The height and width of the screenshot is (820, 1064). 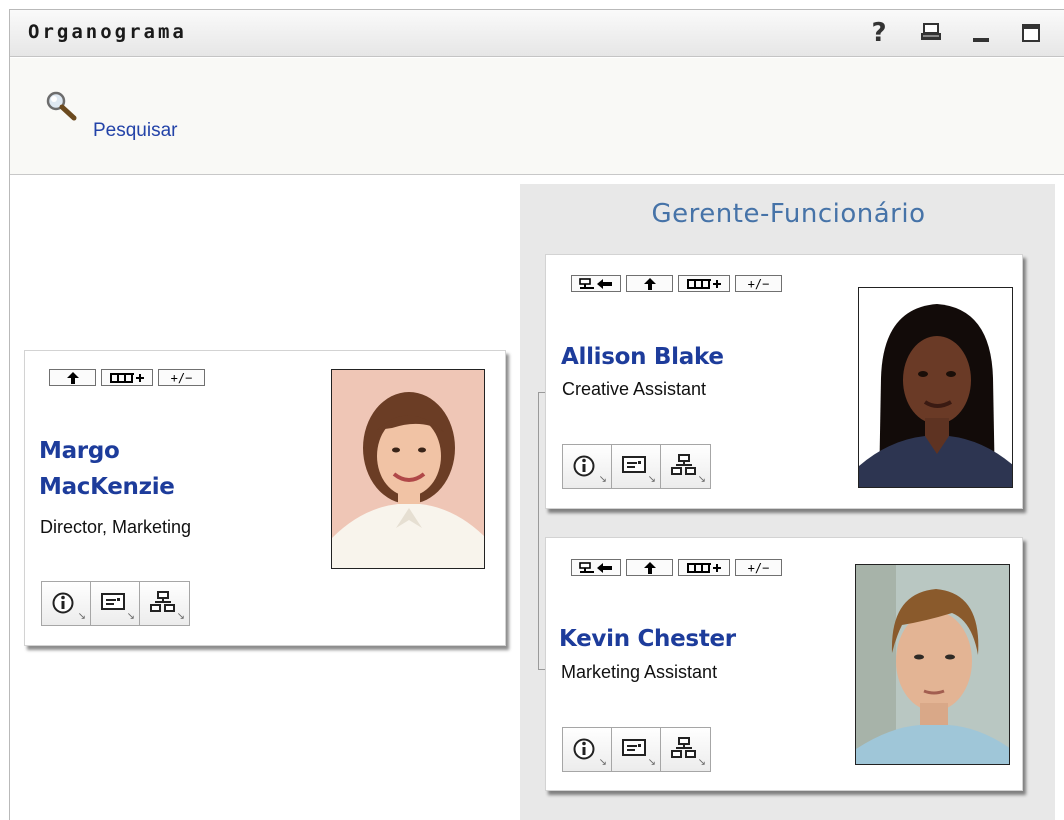 I want to click on search-link: Pesquisar, so click(x=135, y=131).